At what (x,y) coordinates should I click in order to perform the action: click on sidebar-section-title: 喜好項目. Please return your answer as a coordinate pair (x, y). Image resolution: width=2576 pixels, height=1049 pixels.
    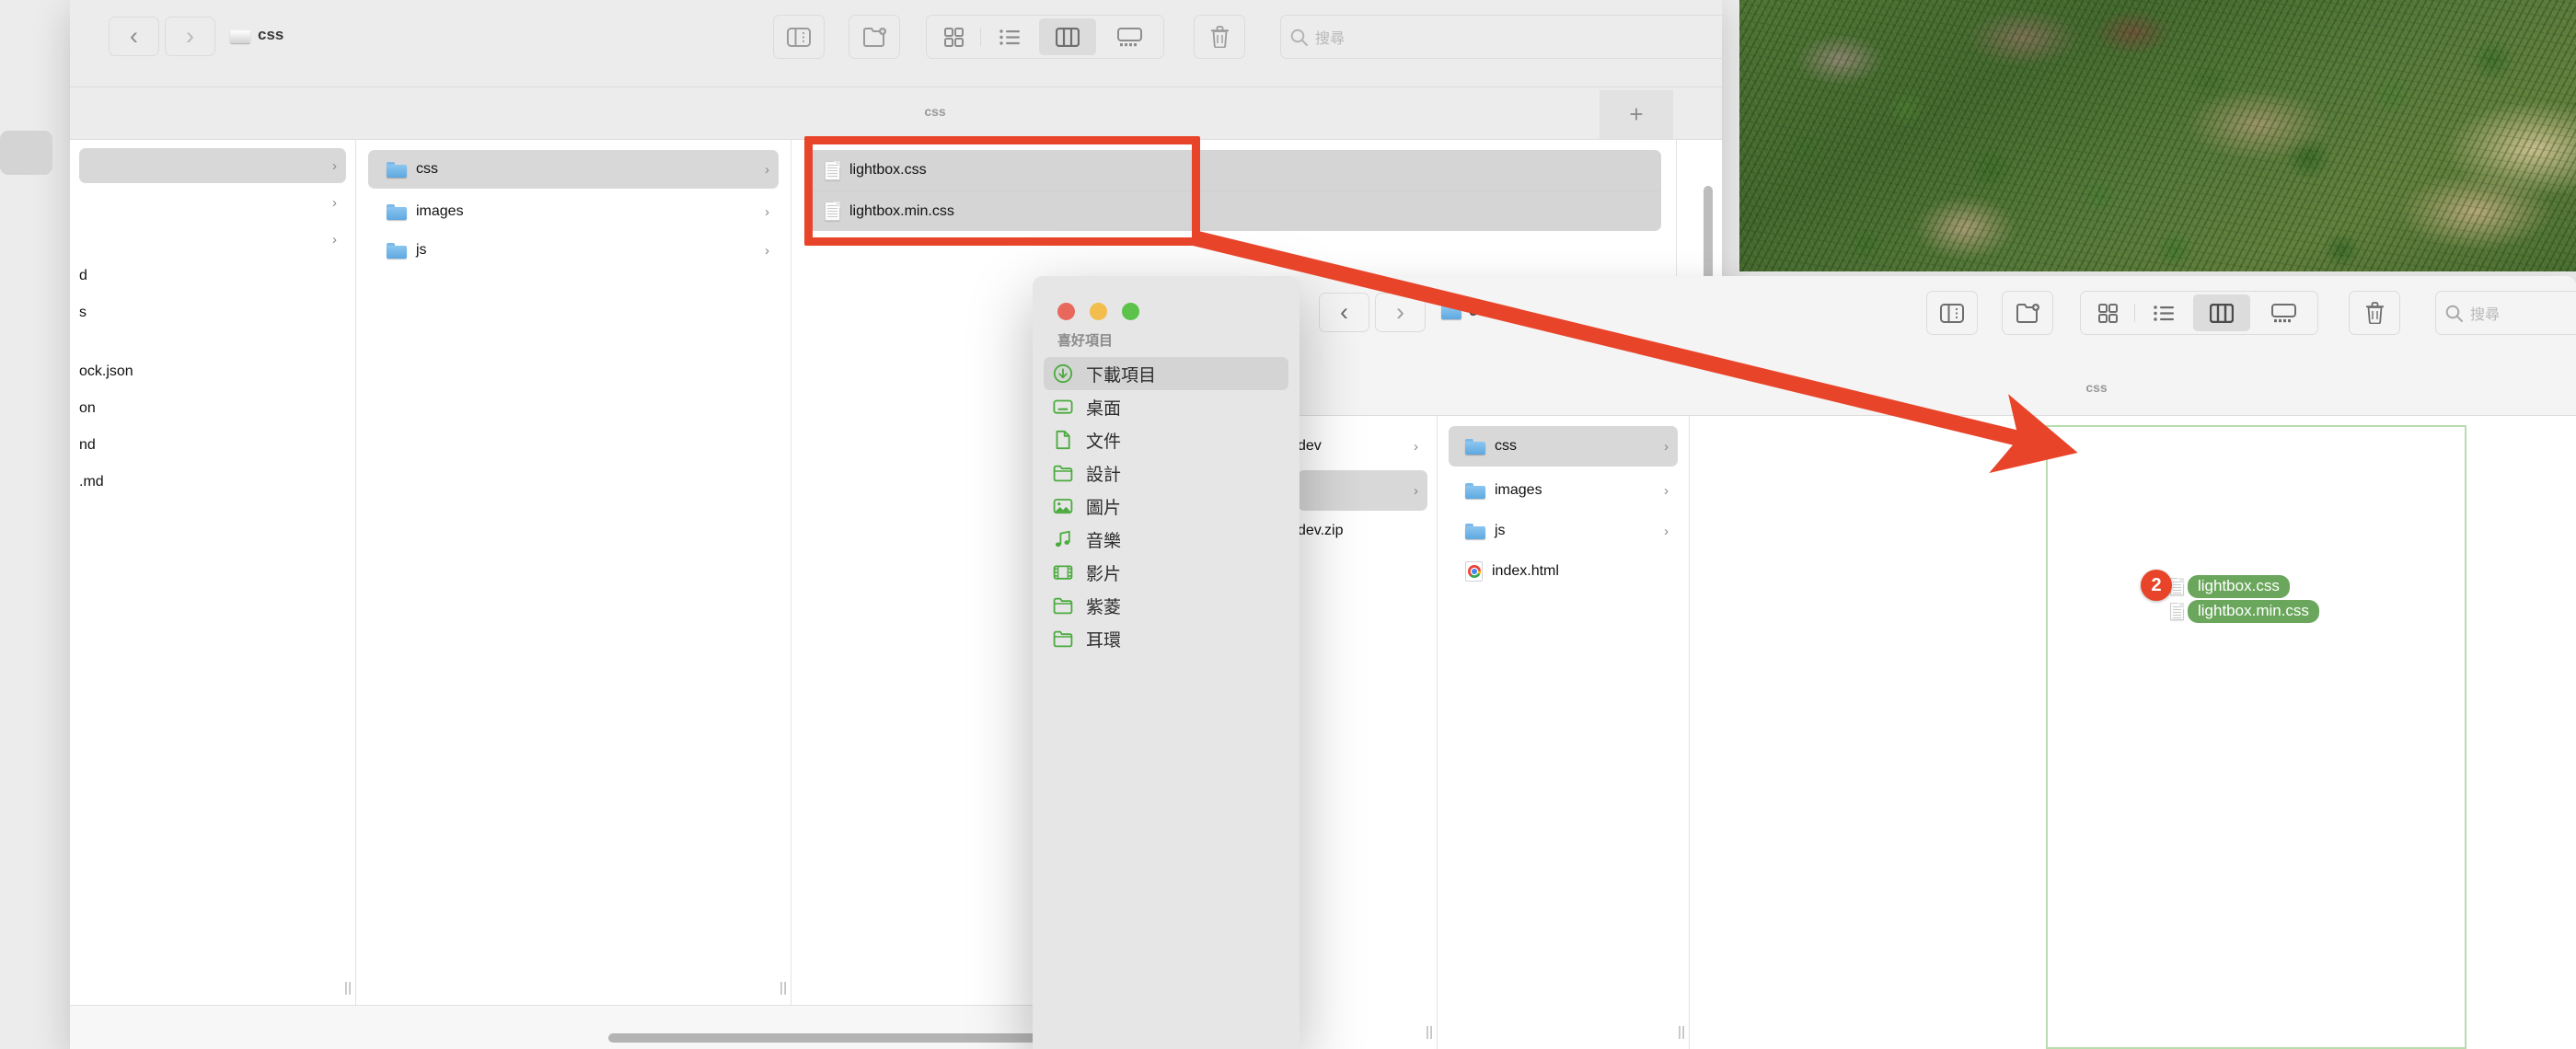
    Looking at the image, I should click on (1085, 341).